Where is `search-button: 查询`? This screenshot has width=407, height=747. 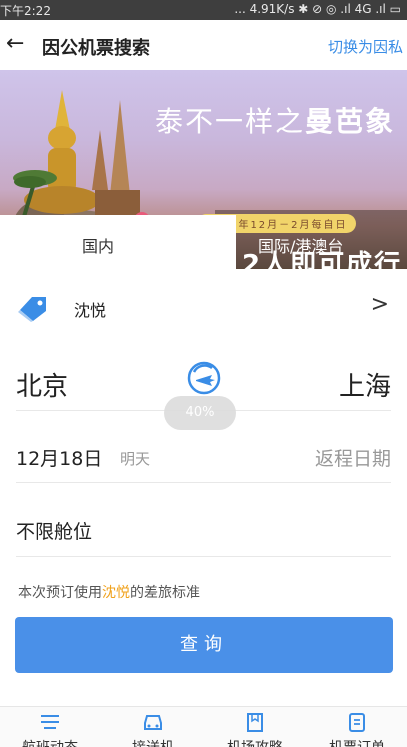
search-button: 查询 is located at coordinates (204, 645).